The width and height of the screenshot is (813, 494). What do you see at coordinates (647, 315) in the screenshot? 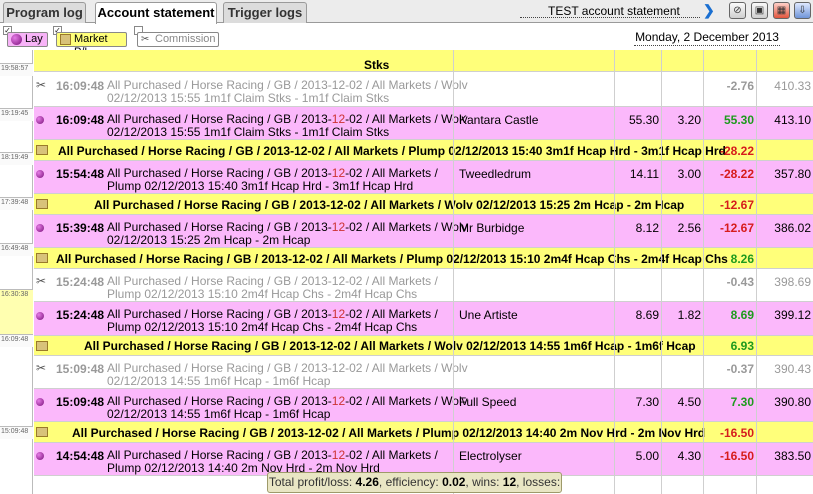
I see `row-odds: 8.69` at bounding box center [647, 315].